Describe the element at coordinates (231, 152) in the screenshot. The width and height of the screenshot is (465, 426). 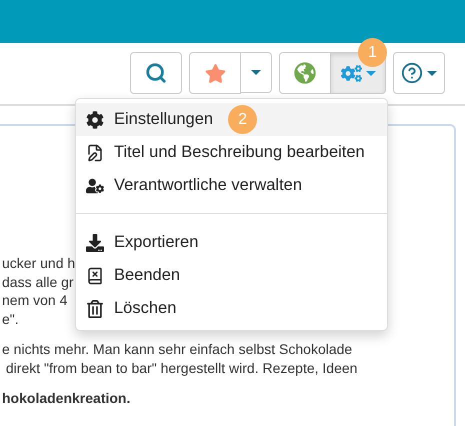
I see `menu-item: Titel und Beschreibung bearbeiten` at that location.